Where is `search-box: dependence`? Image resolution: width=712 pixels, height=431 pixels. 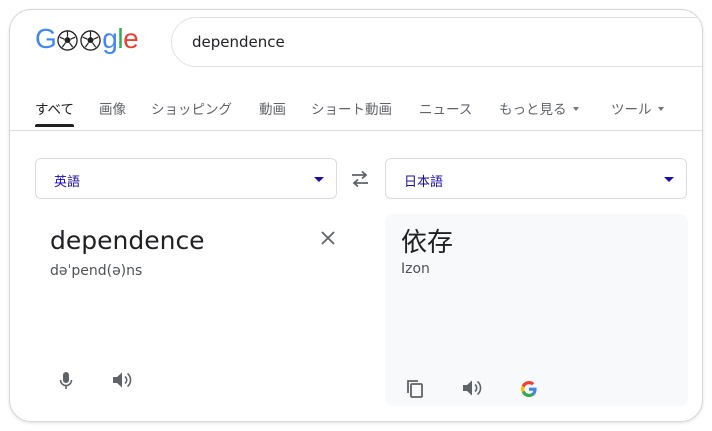
search-box: dependence is located at coordinates (436, 42).